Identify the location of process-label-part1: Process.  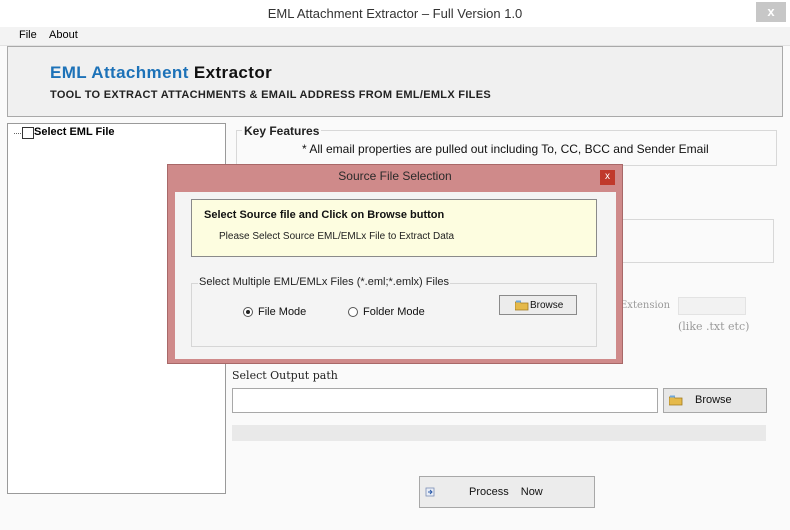
(489, 492).